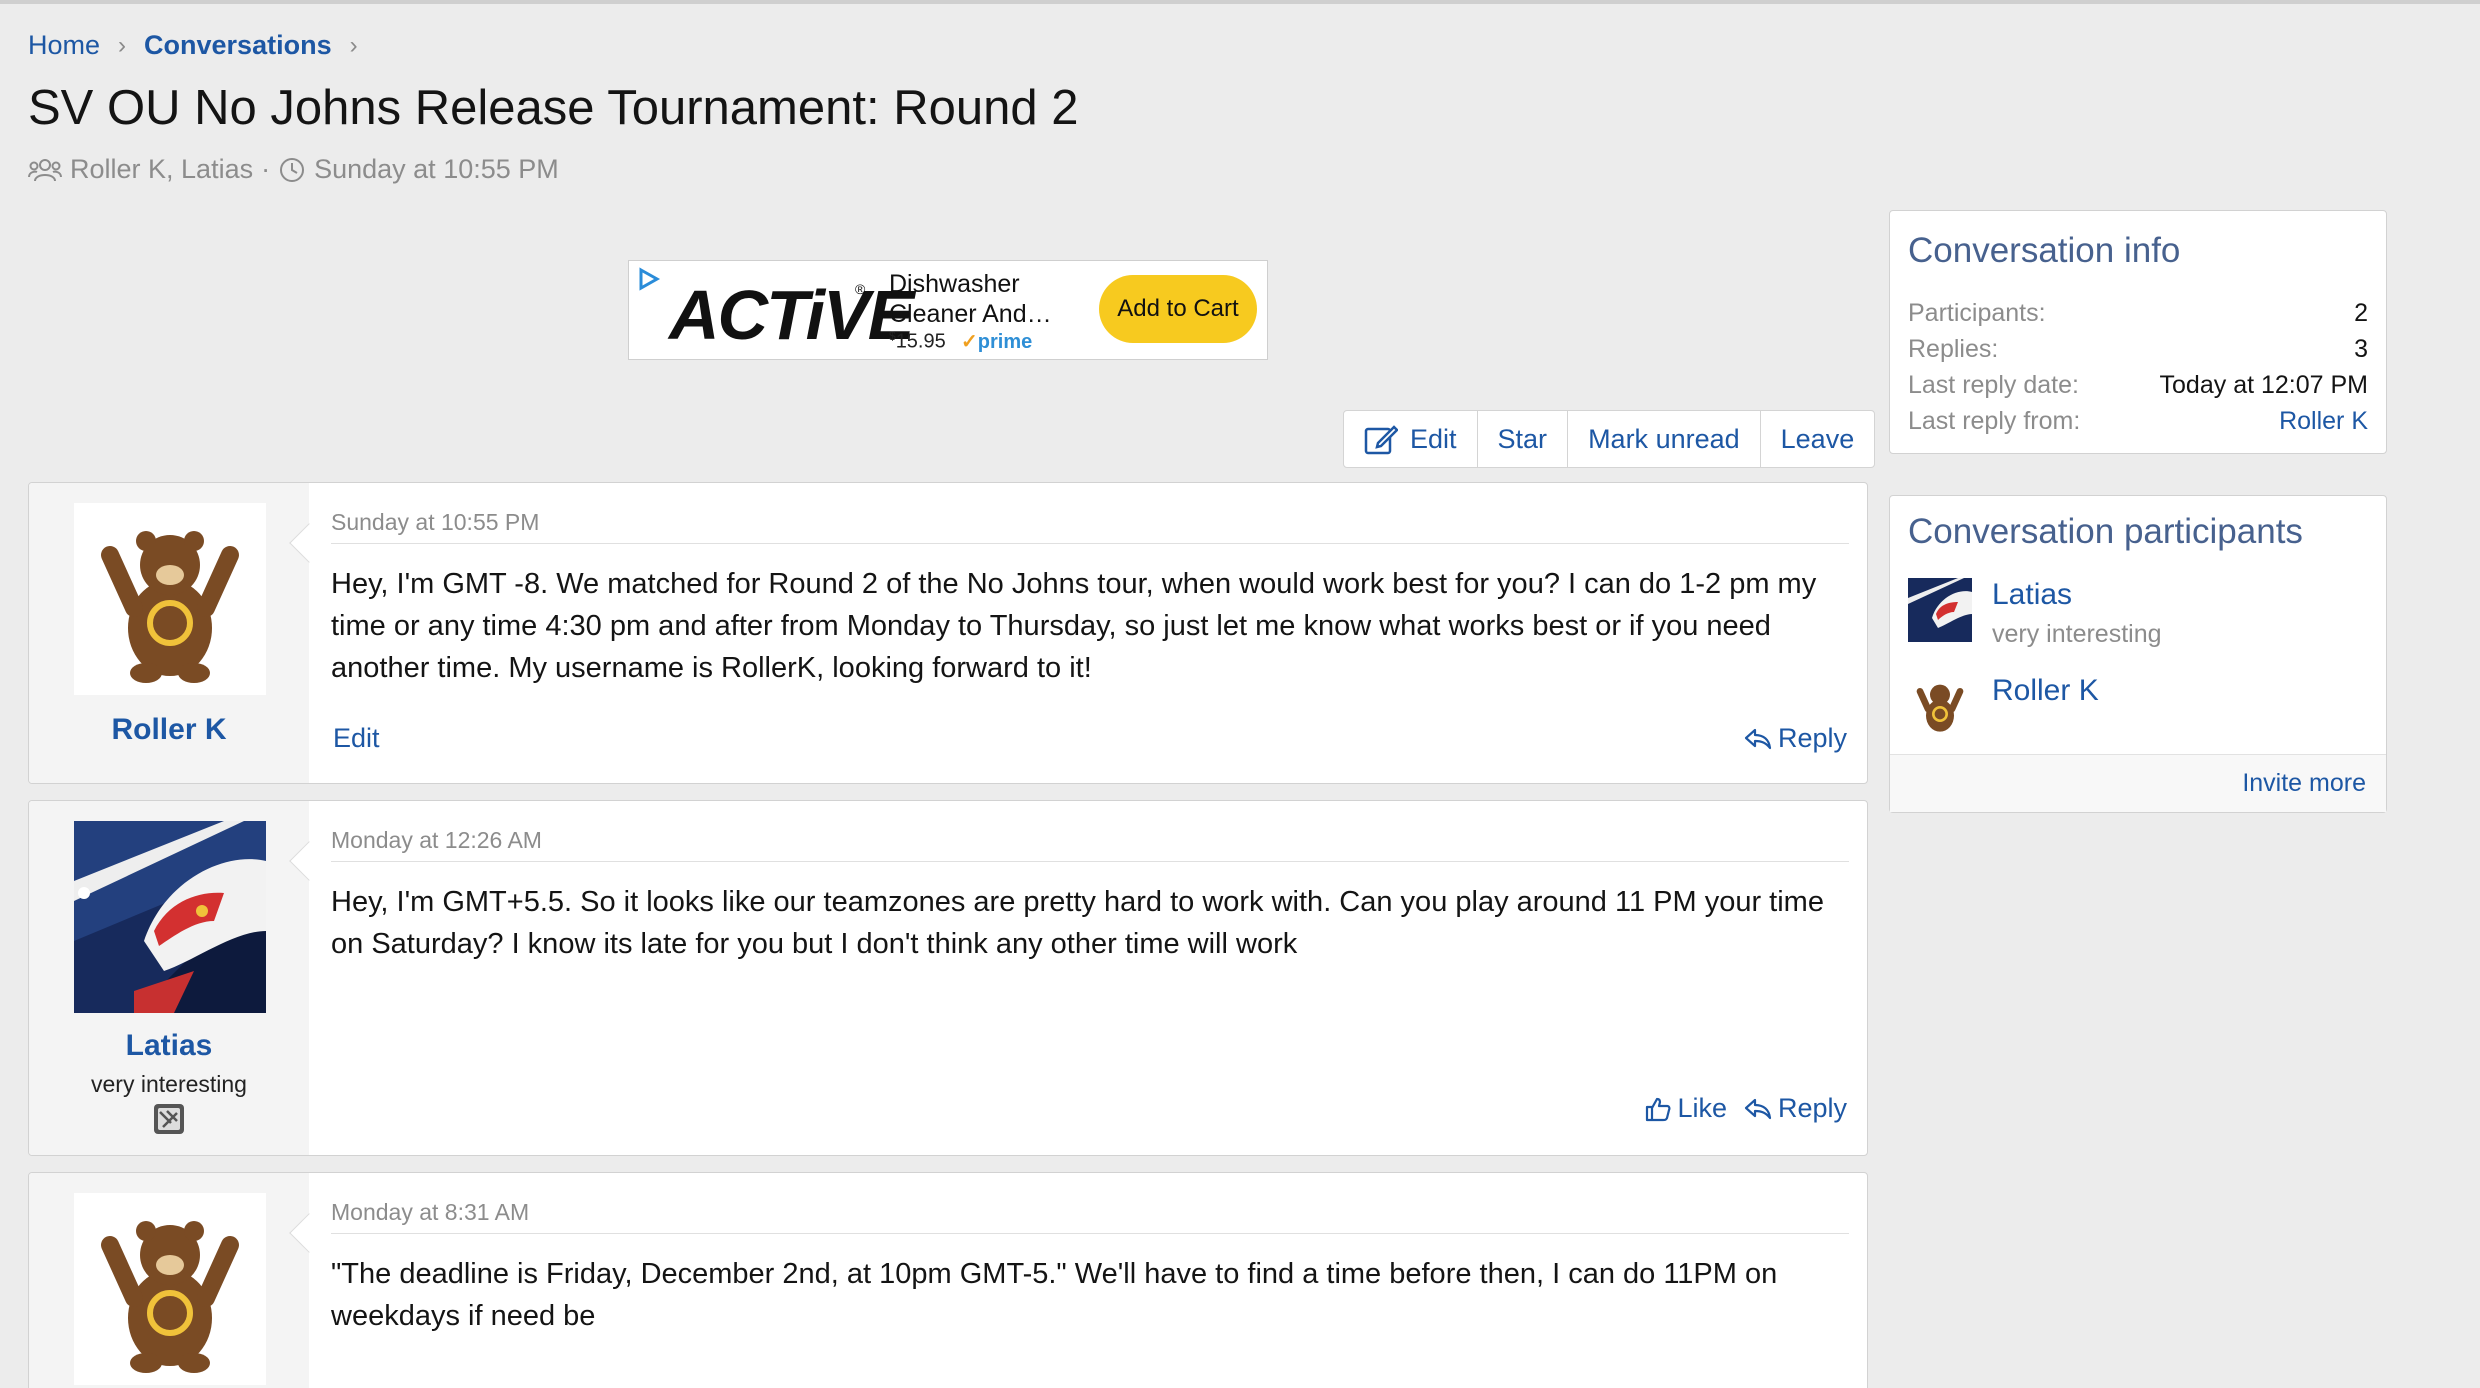  I want to click on participants-heading: Conversation participants, so click(2105, 531).